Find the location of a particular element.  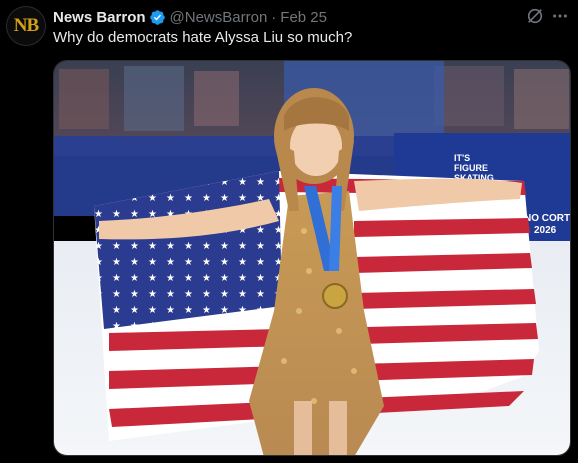

display-name: News Barron is located at coordinates (99, 17).